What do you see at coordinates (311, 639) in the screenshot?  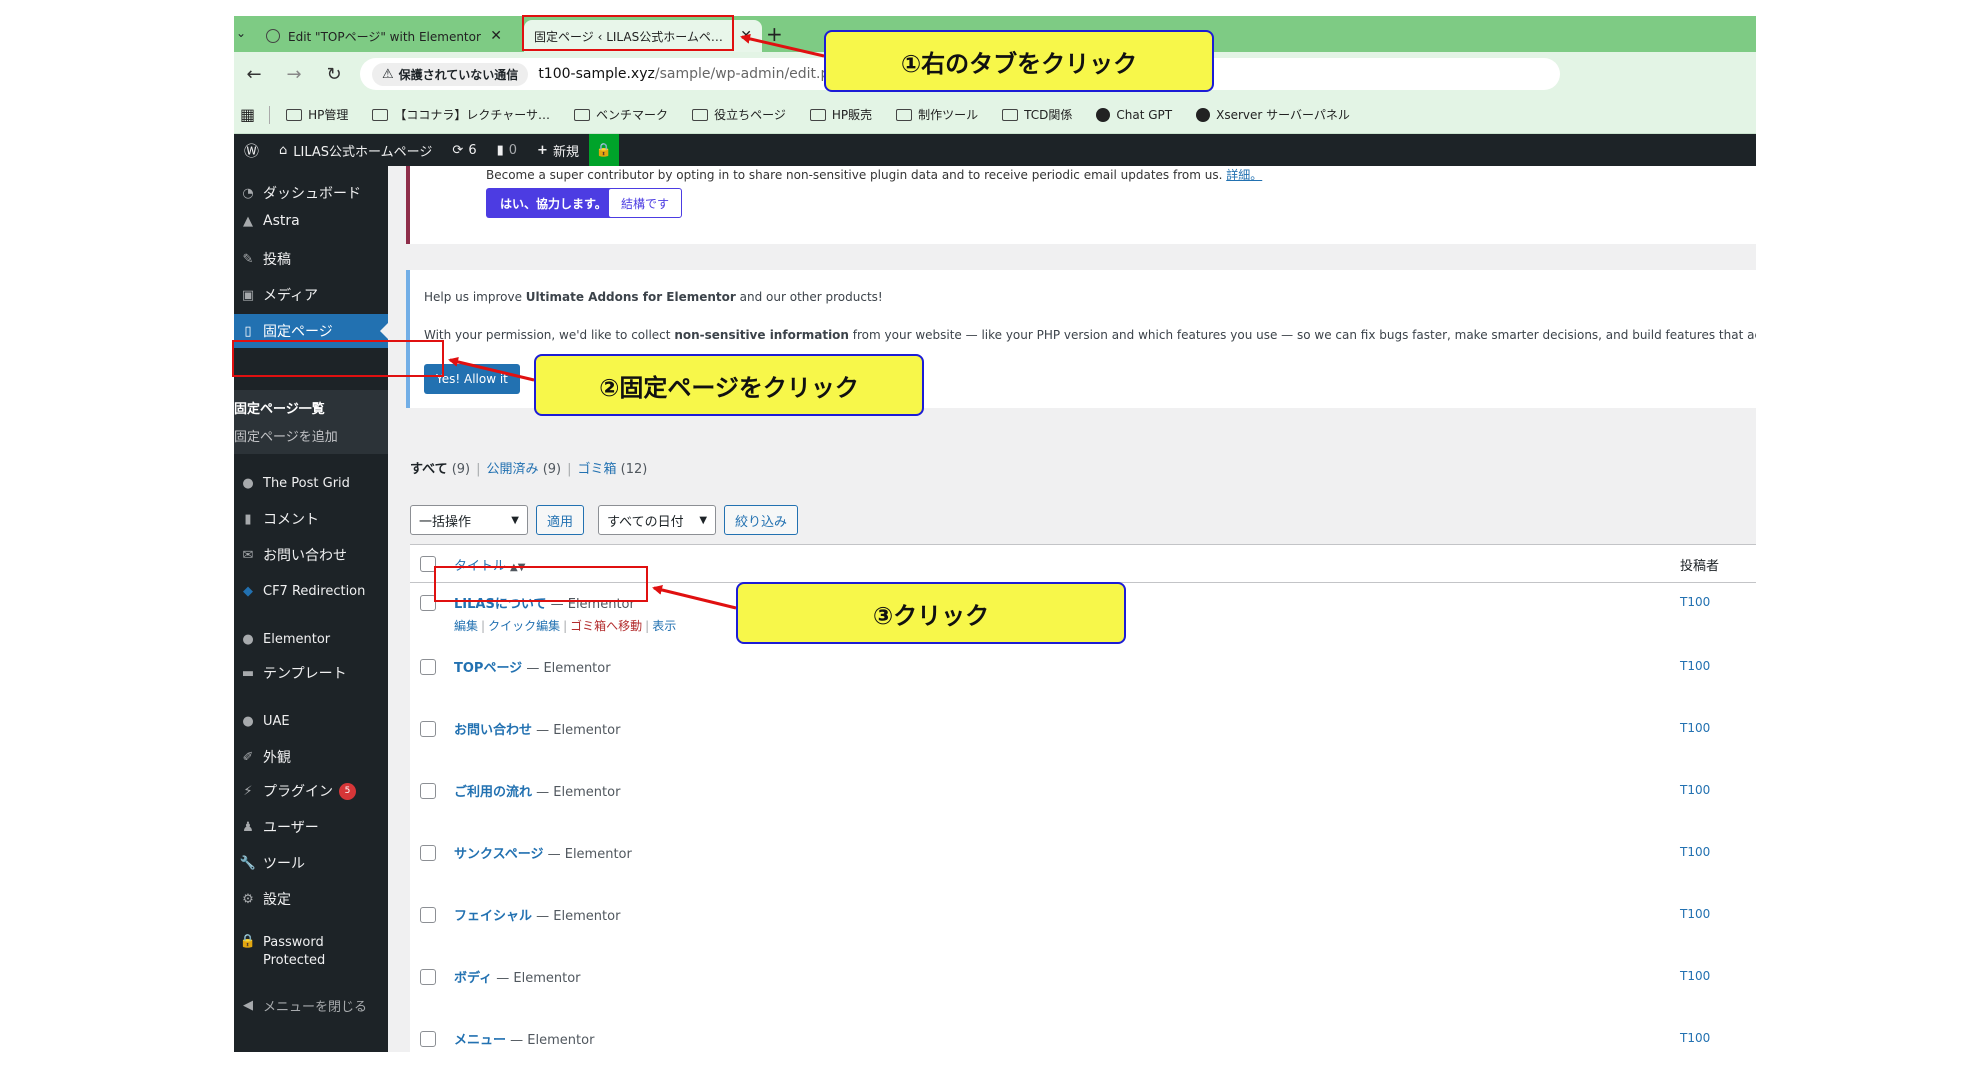 I see `sidebar-item-elementor: ● Elementor` at bounding box center [311, 639].